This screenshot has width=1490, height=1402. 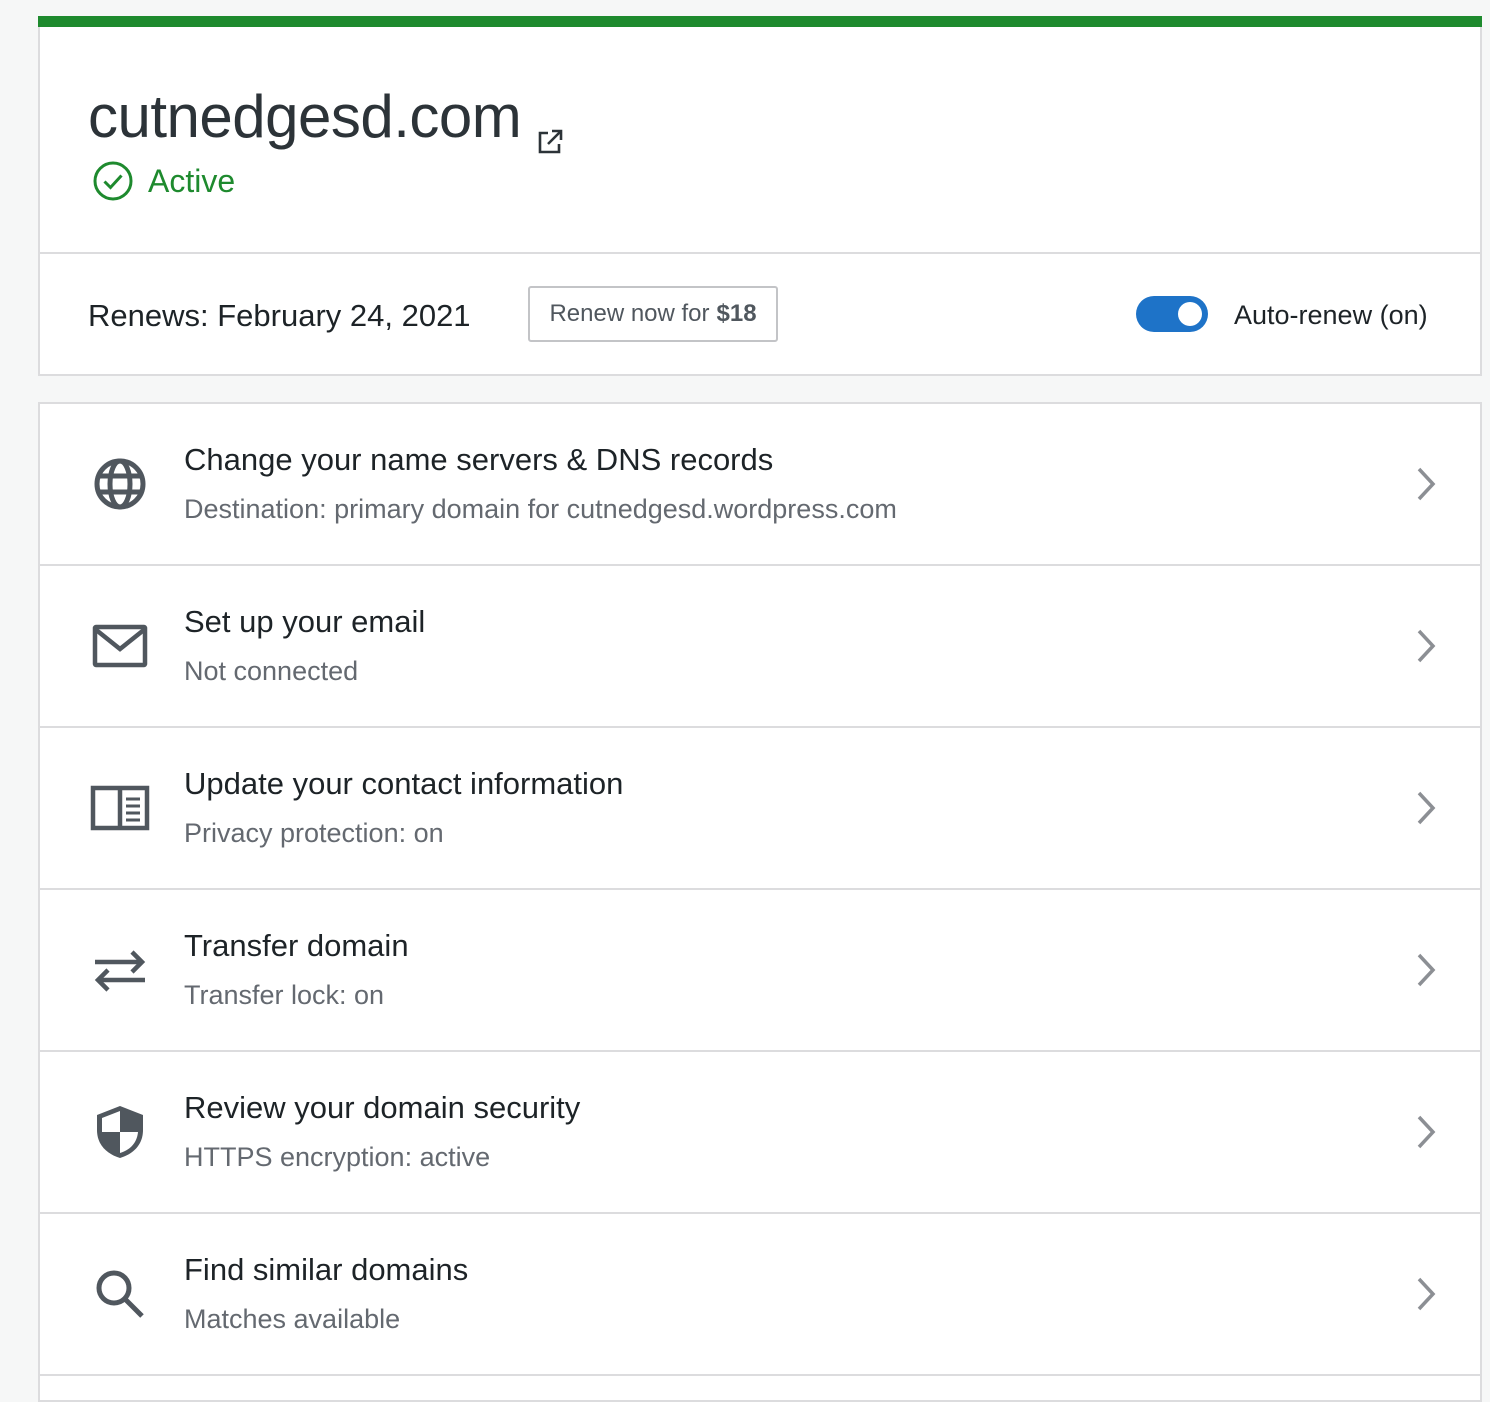 What do you see at coordinates (305, 621) in the screenshot?
I see `list-item-title: Set up your email` at bounding box center [305, 621].